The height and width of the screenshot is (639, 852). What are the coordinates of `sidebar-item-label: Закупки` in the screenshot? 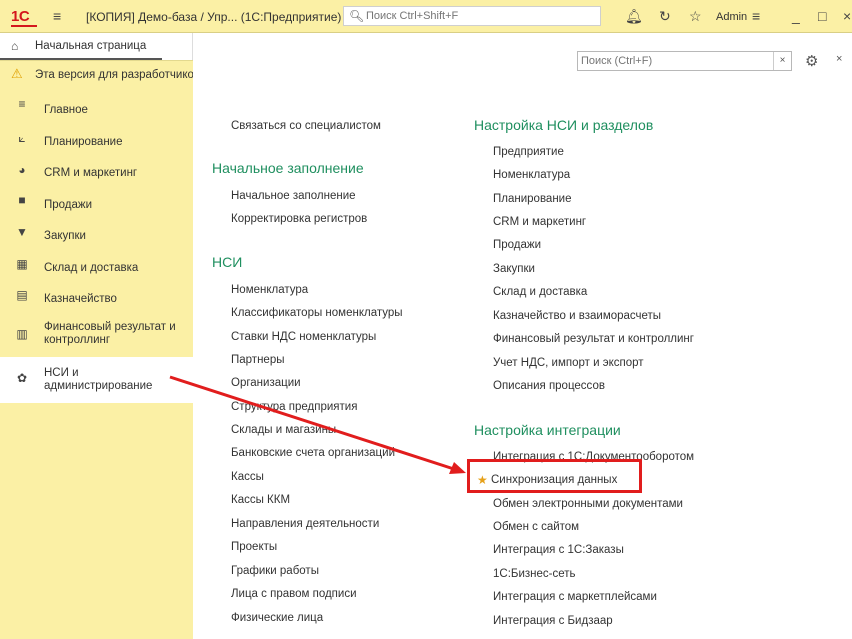 It's located at (65, 236).